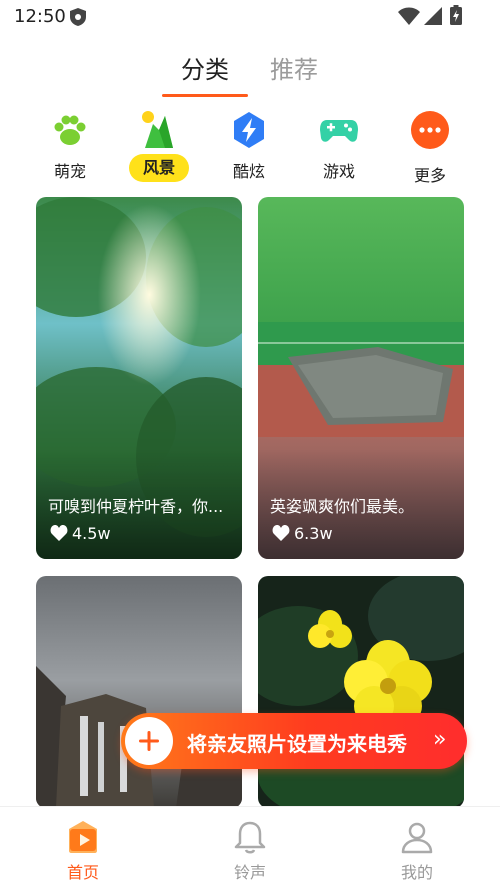  I want to click on card-likes: 6.3w, so click(302, 533).